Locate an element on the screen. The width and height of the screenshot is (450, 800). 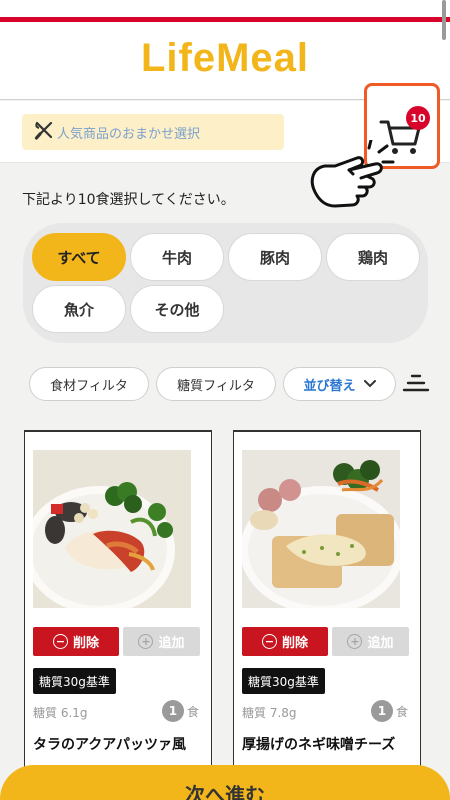
sort-label: 並び替え is located at coordinates (329, 386).